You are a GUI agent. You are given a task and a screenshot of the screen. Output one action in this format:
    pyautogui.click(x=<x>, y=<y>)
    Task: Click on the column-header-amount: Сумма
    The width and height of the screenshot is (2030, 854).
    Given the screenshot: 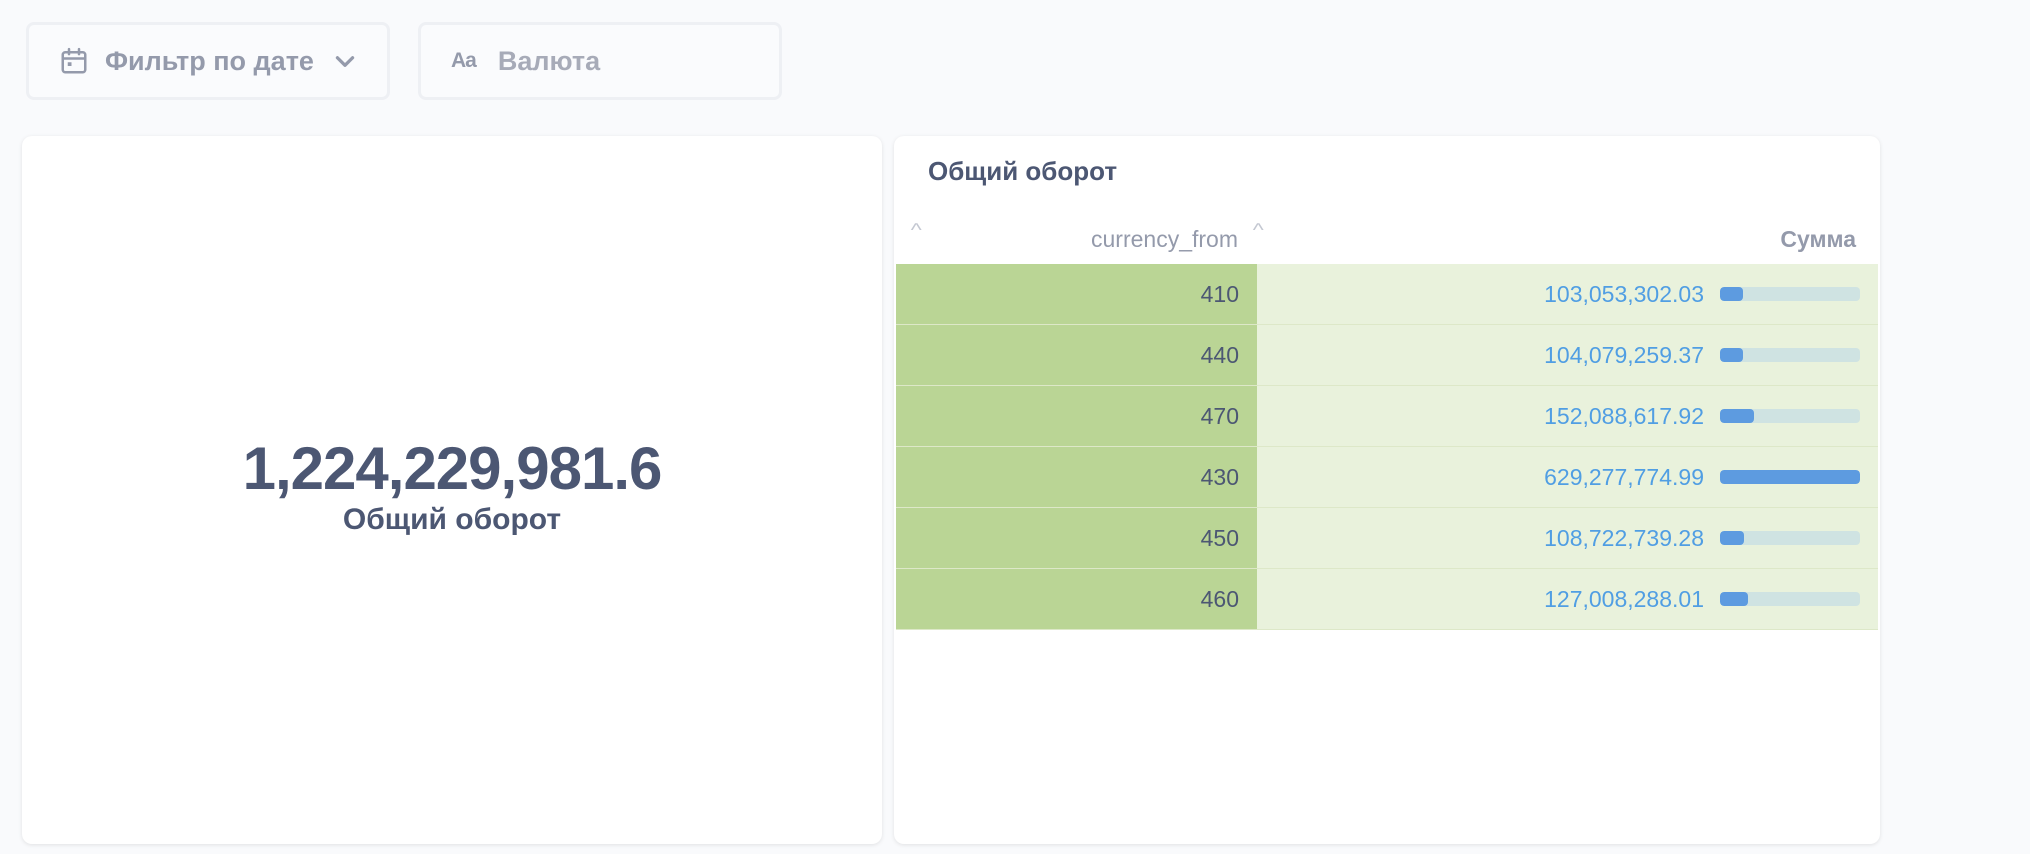 What is the action you would take?
    pyautogui.click(x=1564, y=239)
    